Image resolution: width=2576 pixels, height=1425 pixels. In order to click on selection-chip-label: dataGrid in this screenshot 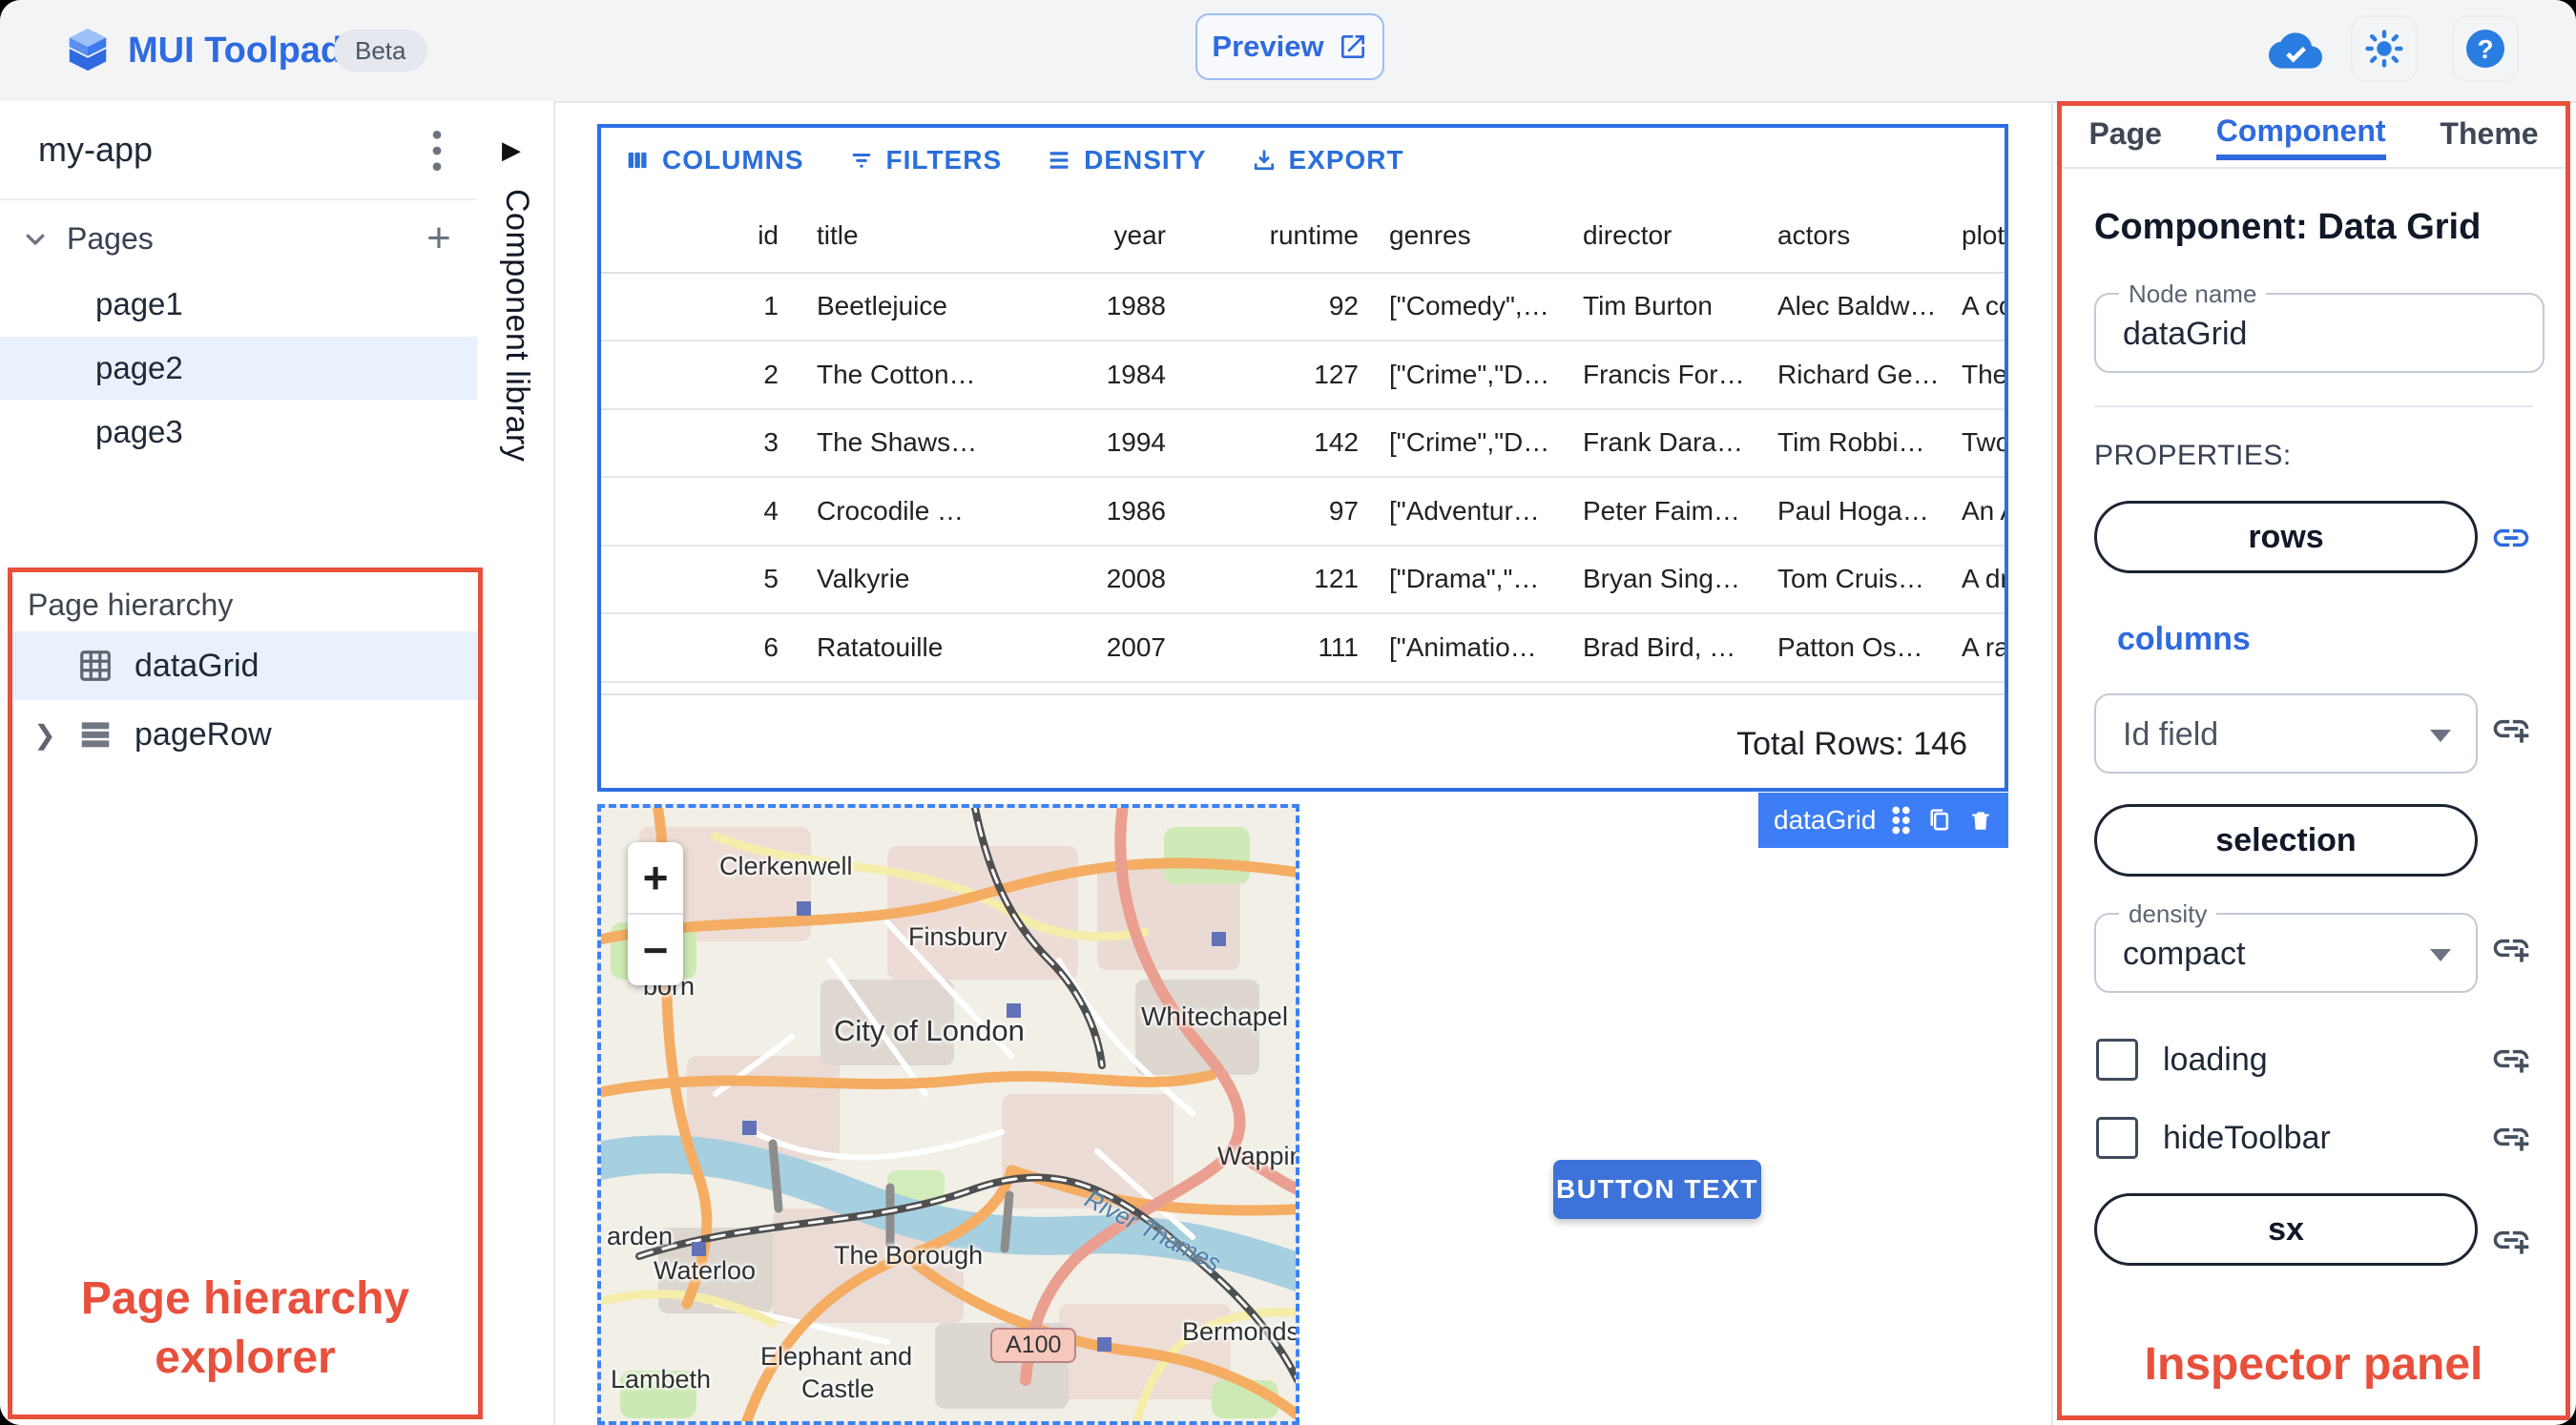, I will do `click(1825, 820)`.